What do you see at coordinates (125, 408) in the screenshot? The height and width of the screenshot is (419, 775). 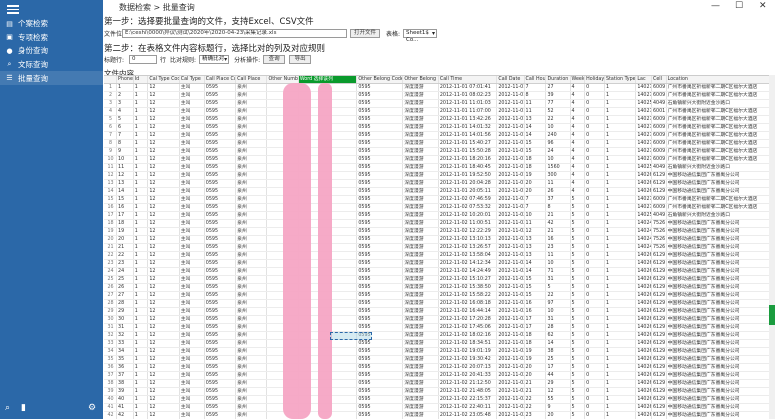 I see `table-cell: 41` at bounding box center [125, 408].